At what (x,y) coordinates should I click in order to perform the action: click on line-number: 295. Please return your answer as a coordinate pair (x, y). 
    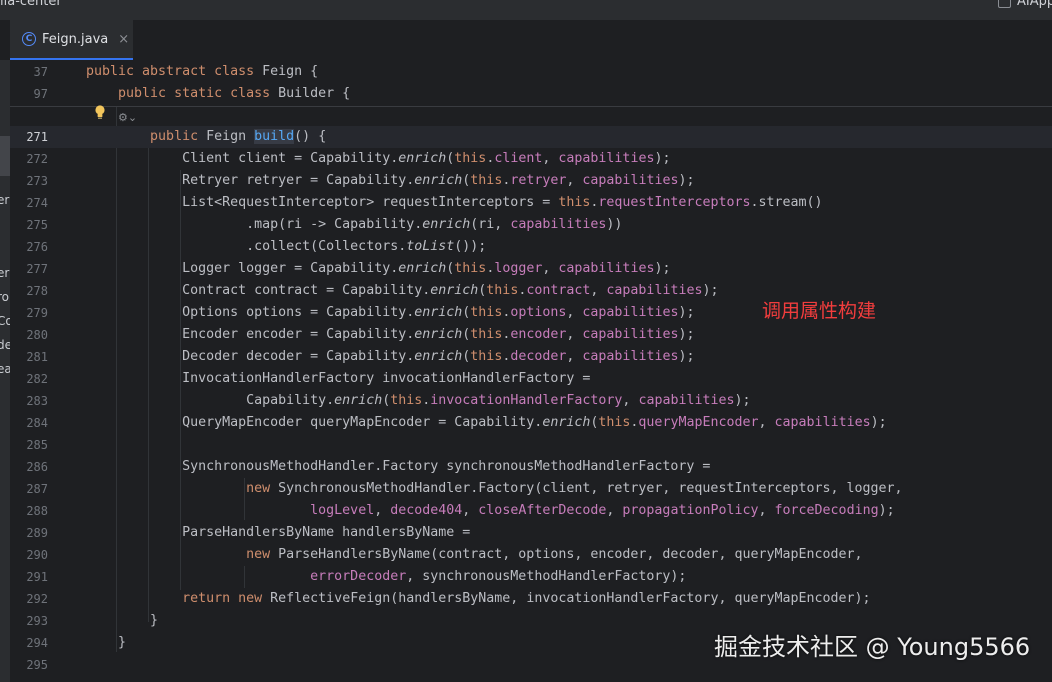
    Looking at the image, I should click on (29, 665).